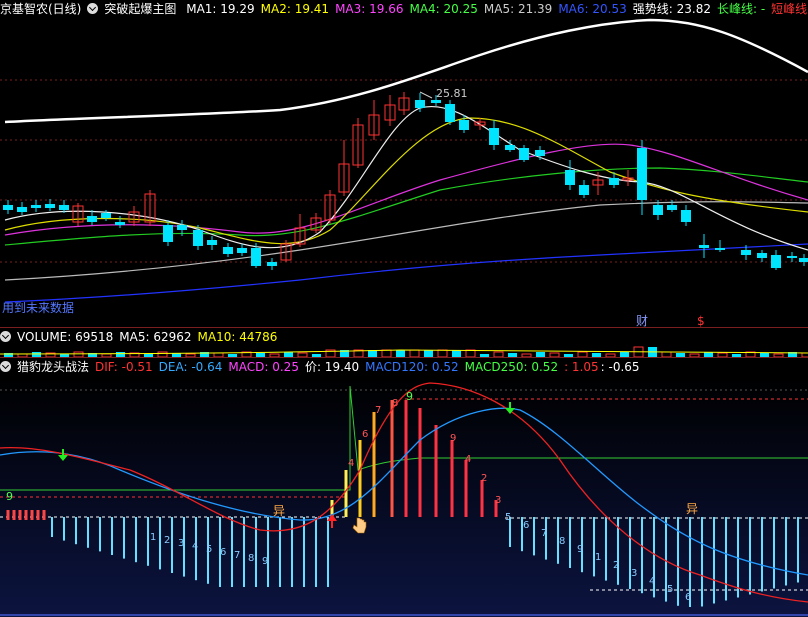 The image size is (808, 617). What do you see at coordinates (263, 367) in the screenshot?
I see `macd-value: MACD: 0.25` at bounding box center [263, 367].